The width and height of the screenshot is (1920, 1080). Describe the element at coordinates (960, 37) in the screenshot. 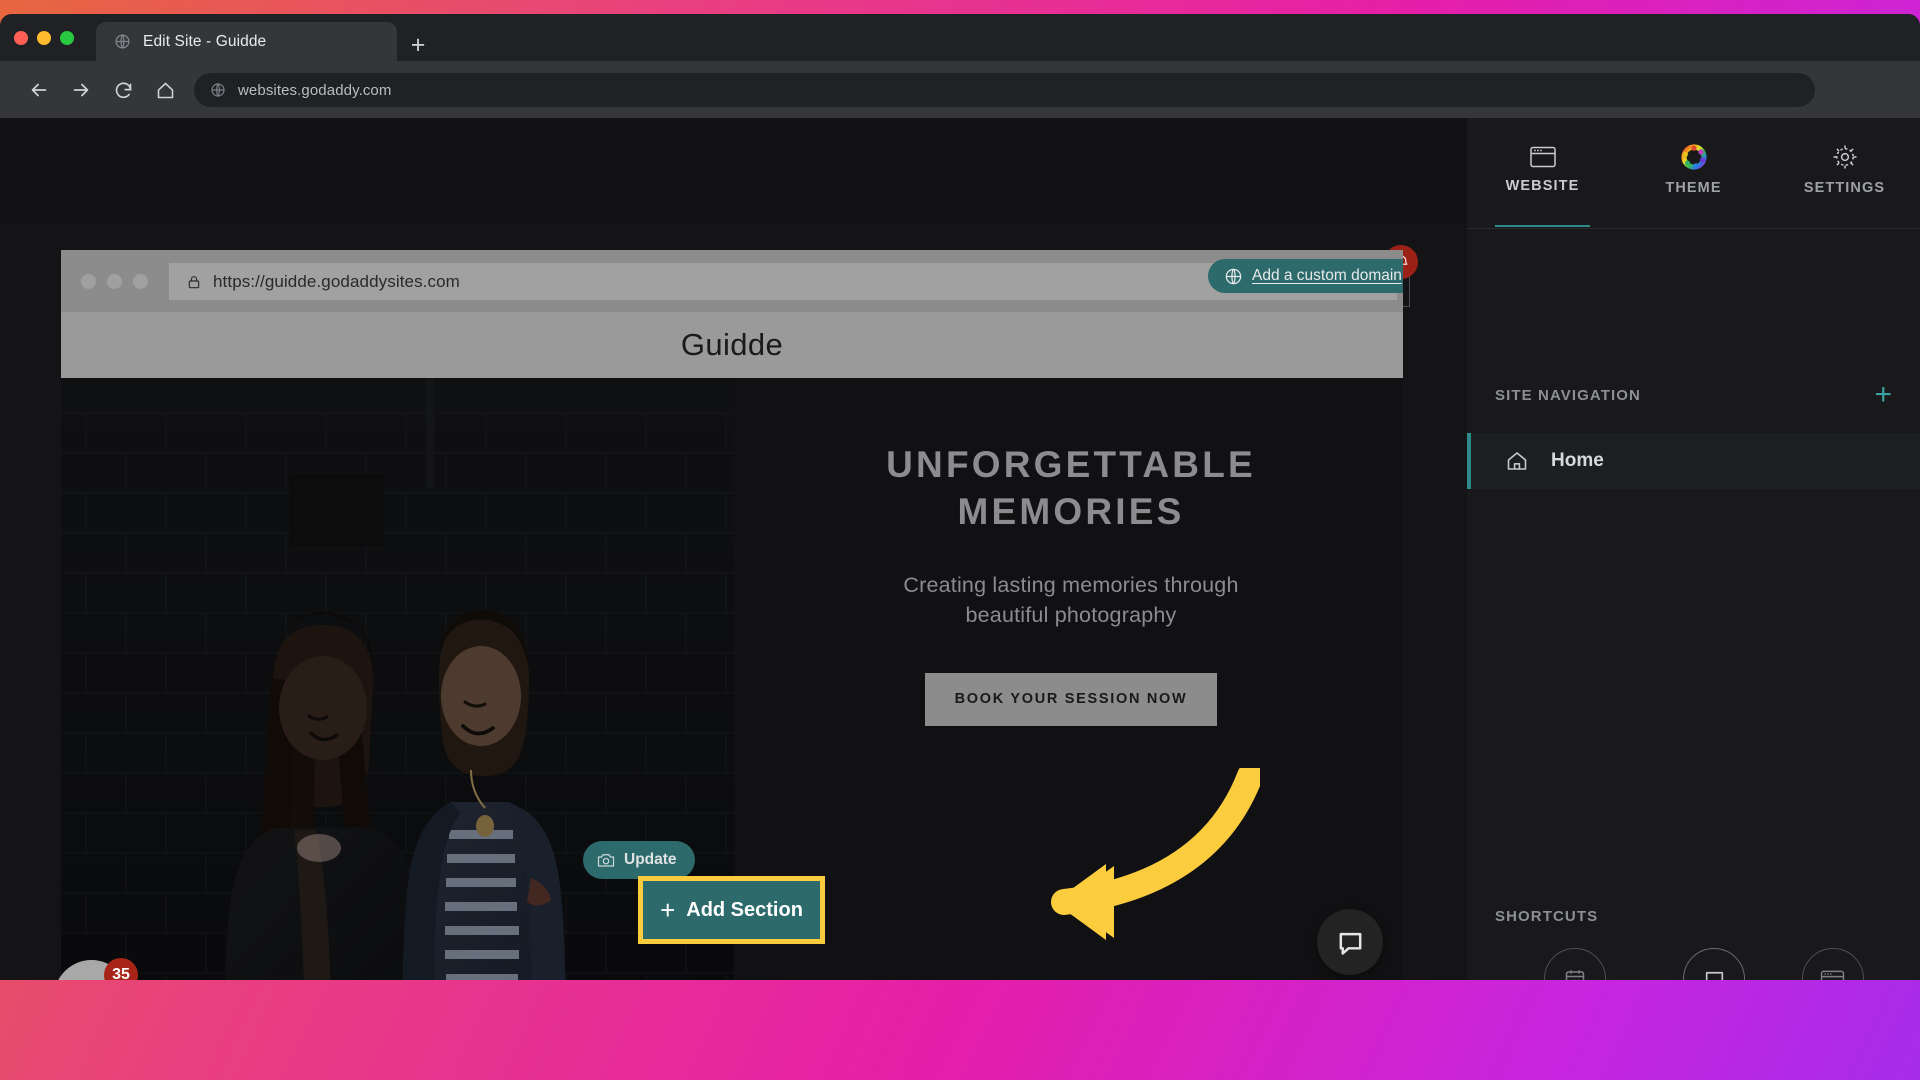

I see `browser-tab-strip: Edit Site - Guidde +` at that location.